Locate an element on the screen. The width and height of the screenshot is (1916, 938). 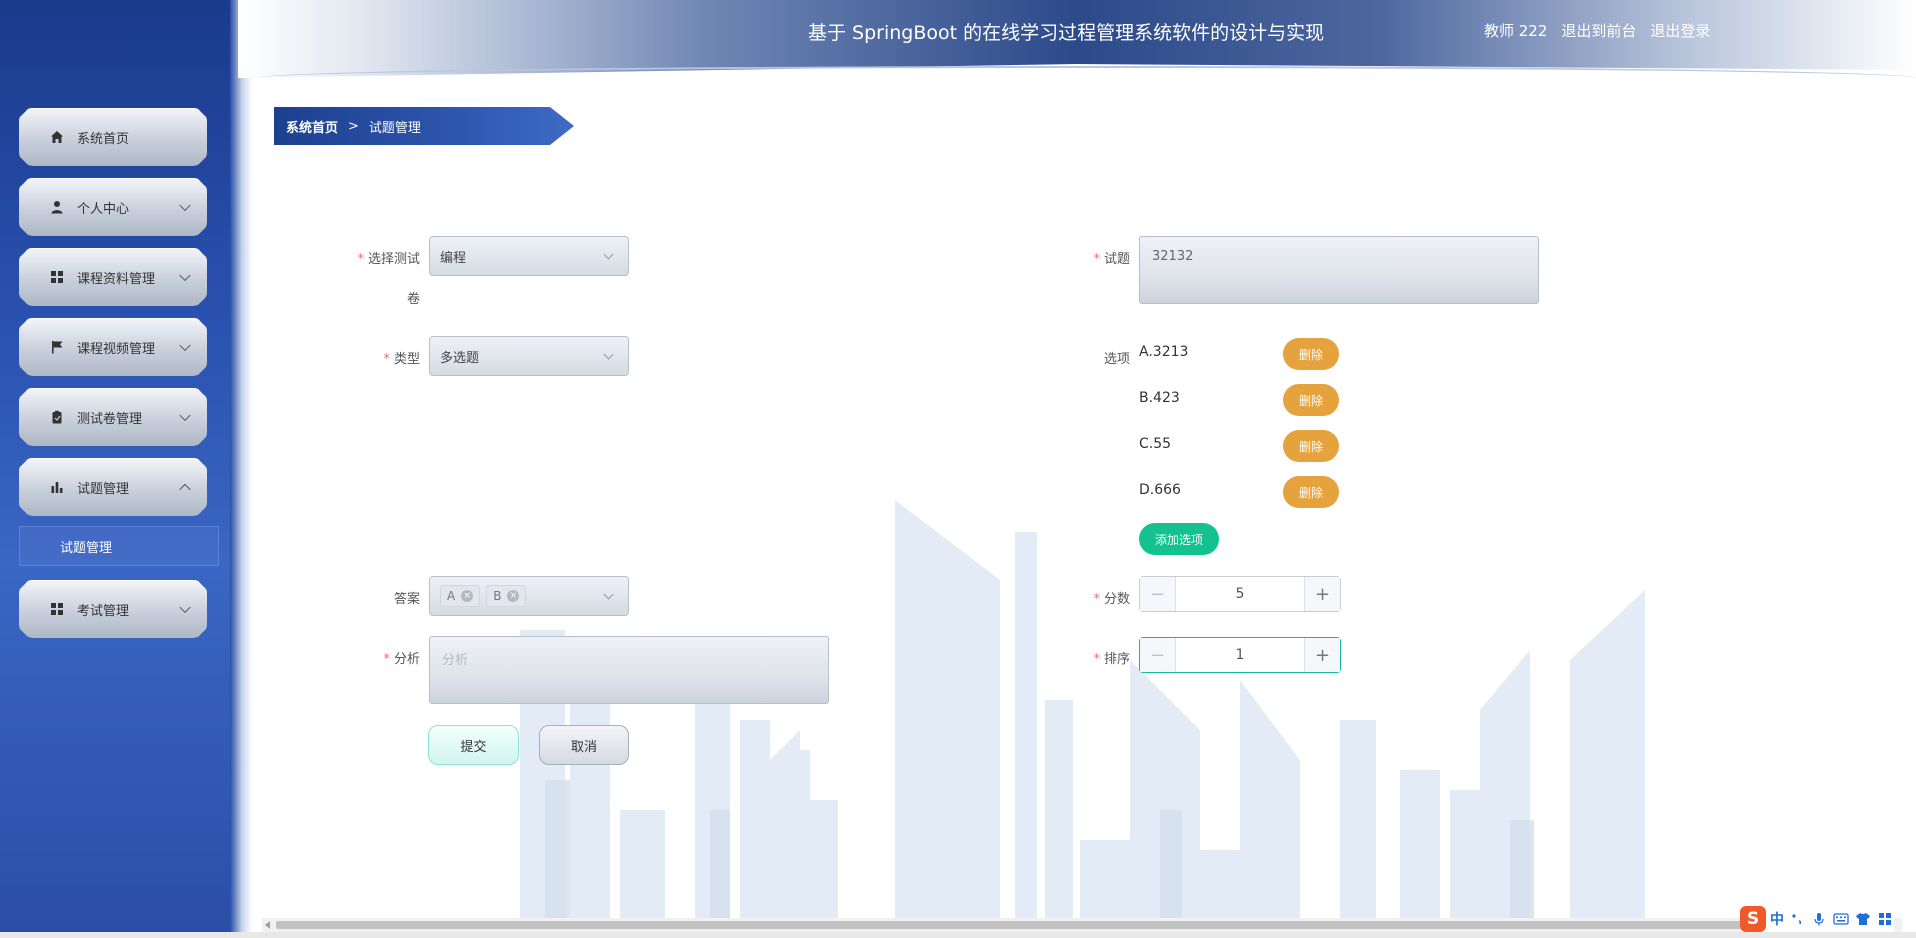
ime-logo-icon: S is located at coordinates (1753, 919).